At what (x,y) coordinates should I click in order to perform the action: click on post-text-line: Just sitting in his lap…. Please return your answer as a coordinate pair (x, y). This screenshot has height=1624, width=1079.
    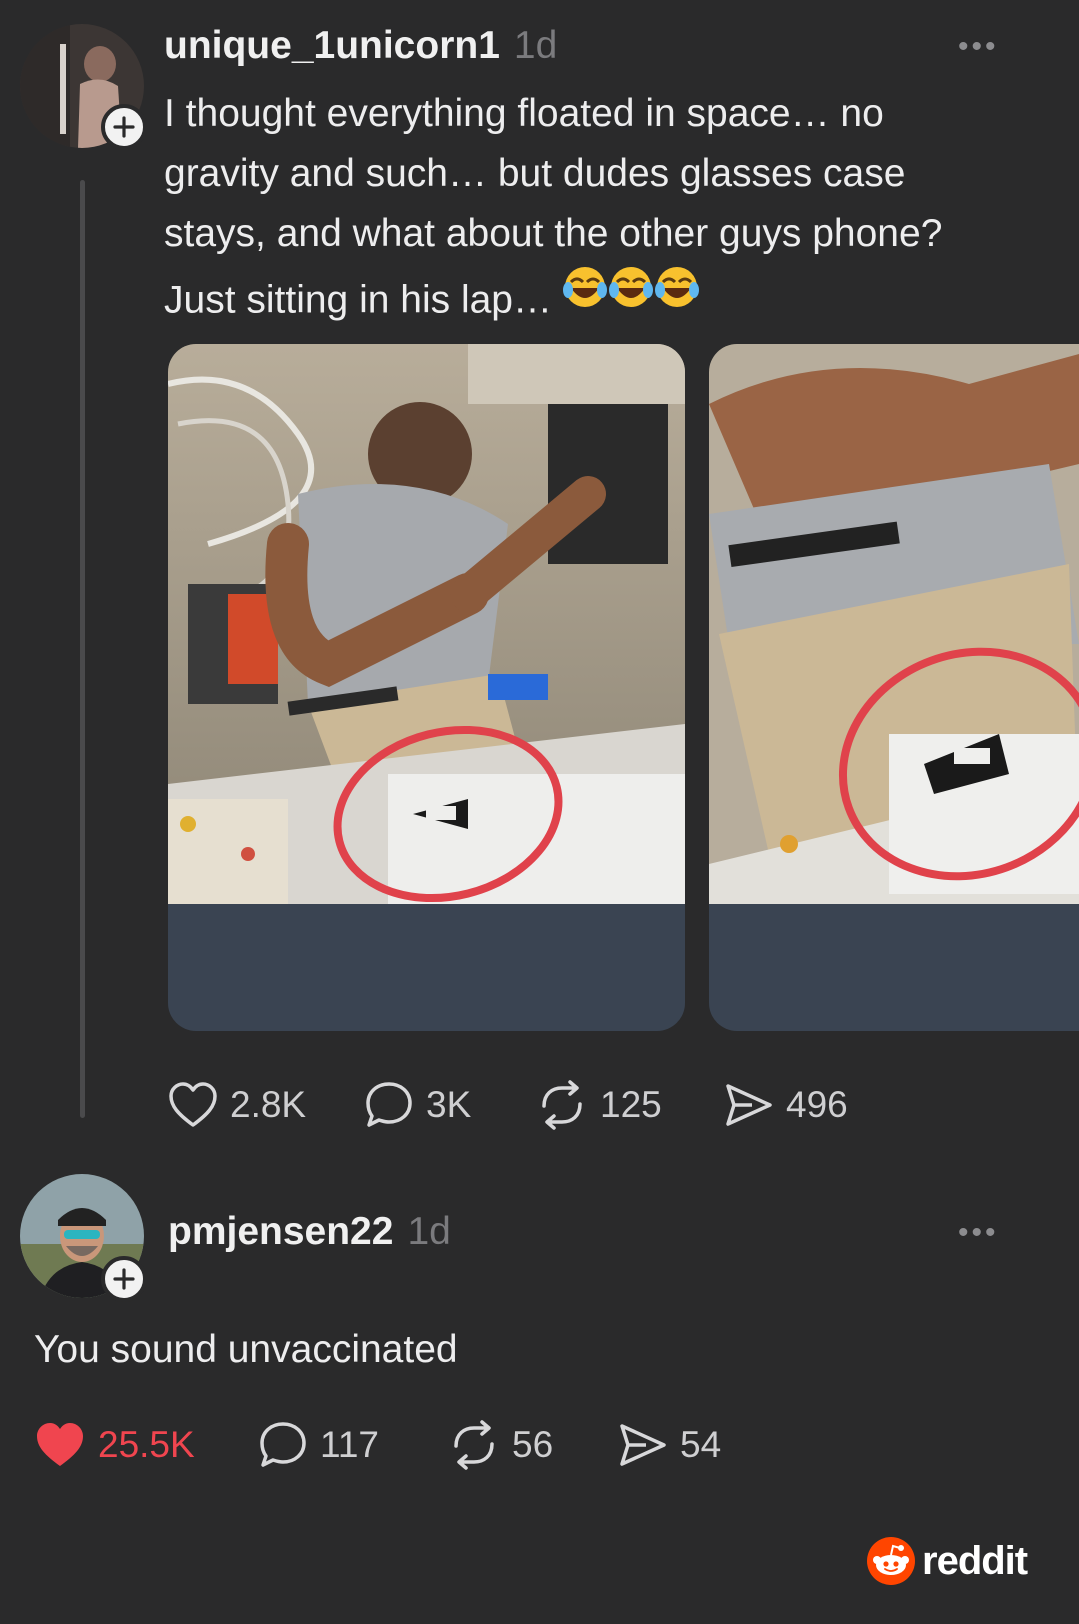
    Looking at the image, I should click on (614, 302).